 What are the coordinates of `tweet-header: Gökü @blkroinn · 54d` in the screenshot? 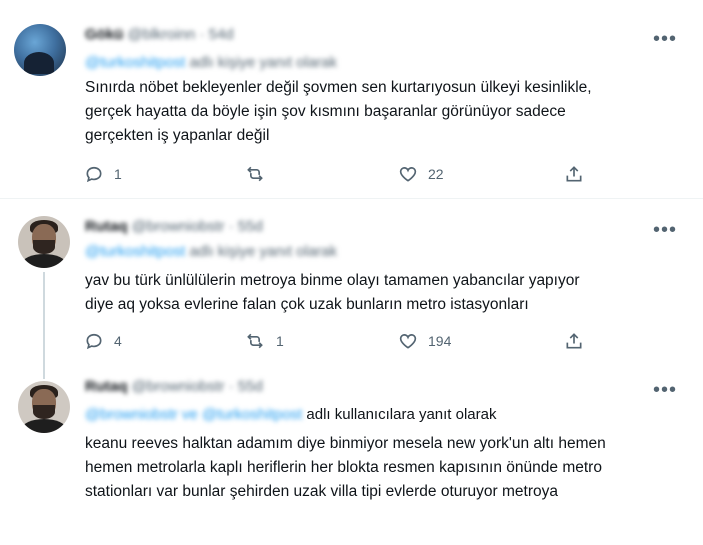 It's located at (159, 34).